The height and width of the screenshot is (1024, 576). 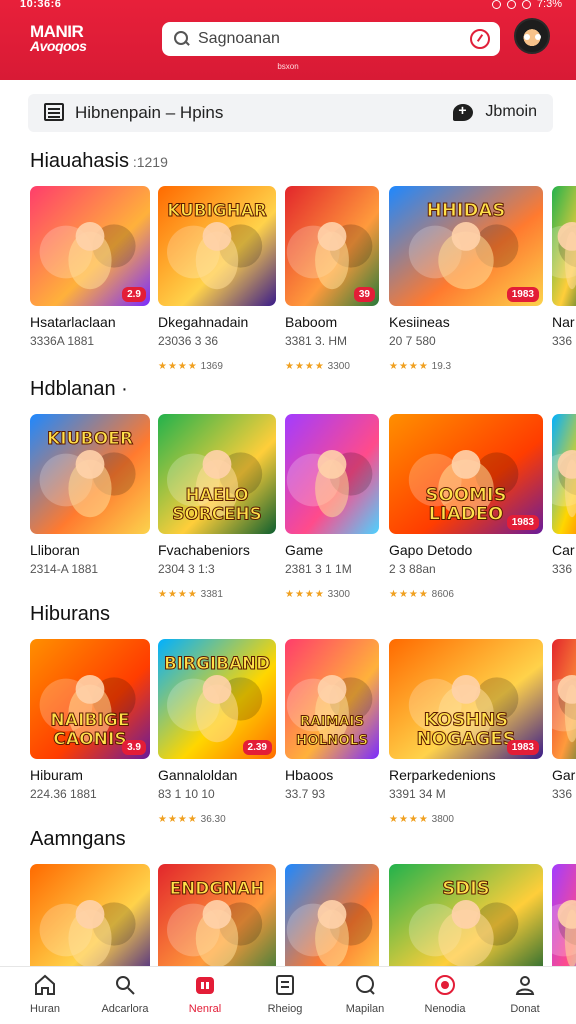 I want to click on filter-label: Hibnenpain – Hpins, so click(x=149, y=112).